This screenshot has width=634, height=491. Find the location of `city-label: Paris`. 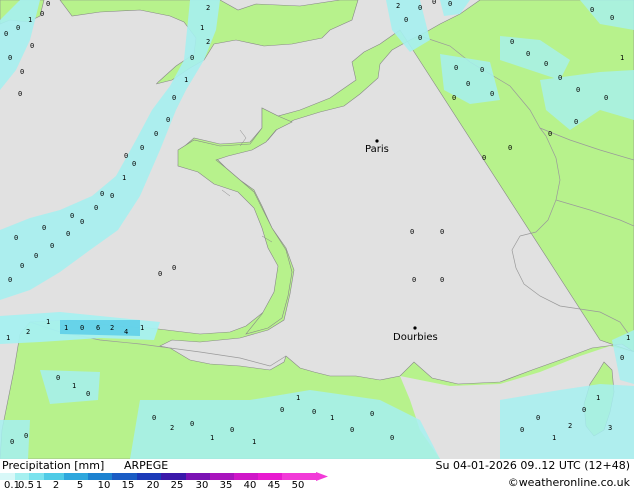

city-label: Paris is located at coordinates (377, 149).